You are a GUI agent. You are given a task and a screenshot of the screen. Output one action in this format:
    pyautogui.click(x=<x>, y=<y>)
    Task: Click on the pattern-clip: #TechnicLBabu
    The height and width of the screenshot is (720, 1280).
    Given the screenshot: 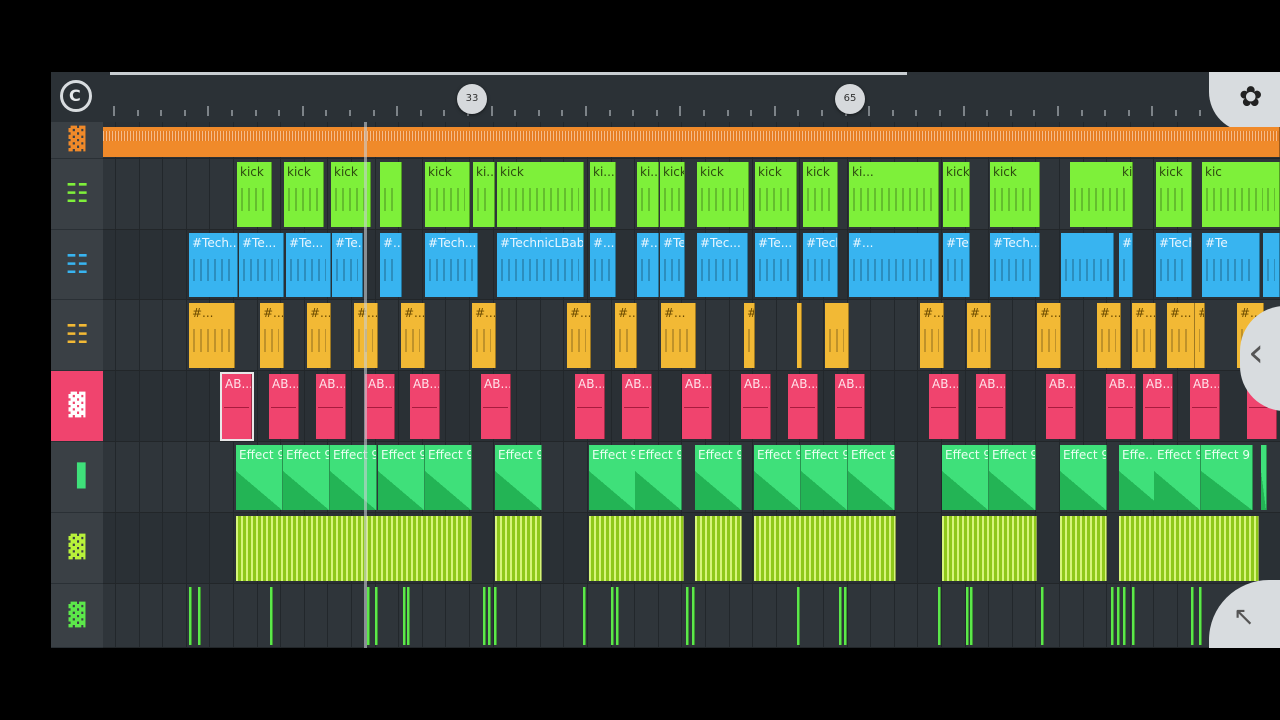 What is the action you would take?
    pyautogui.click(x=820, y=265)
    